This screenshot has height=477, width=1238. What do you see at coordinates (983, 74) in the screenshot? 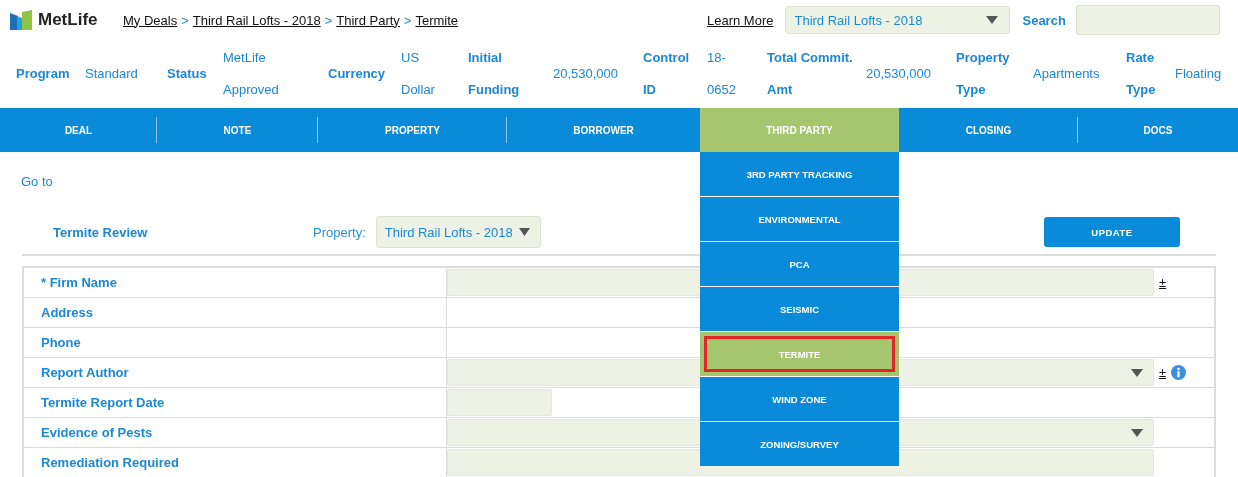
I see `summary-label: Property Type` at bounding box center [983, 74].